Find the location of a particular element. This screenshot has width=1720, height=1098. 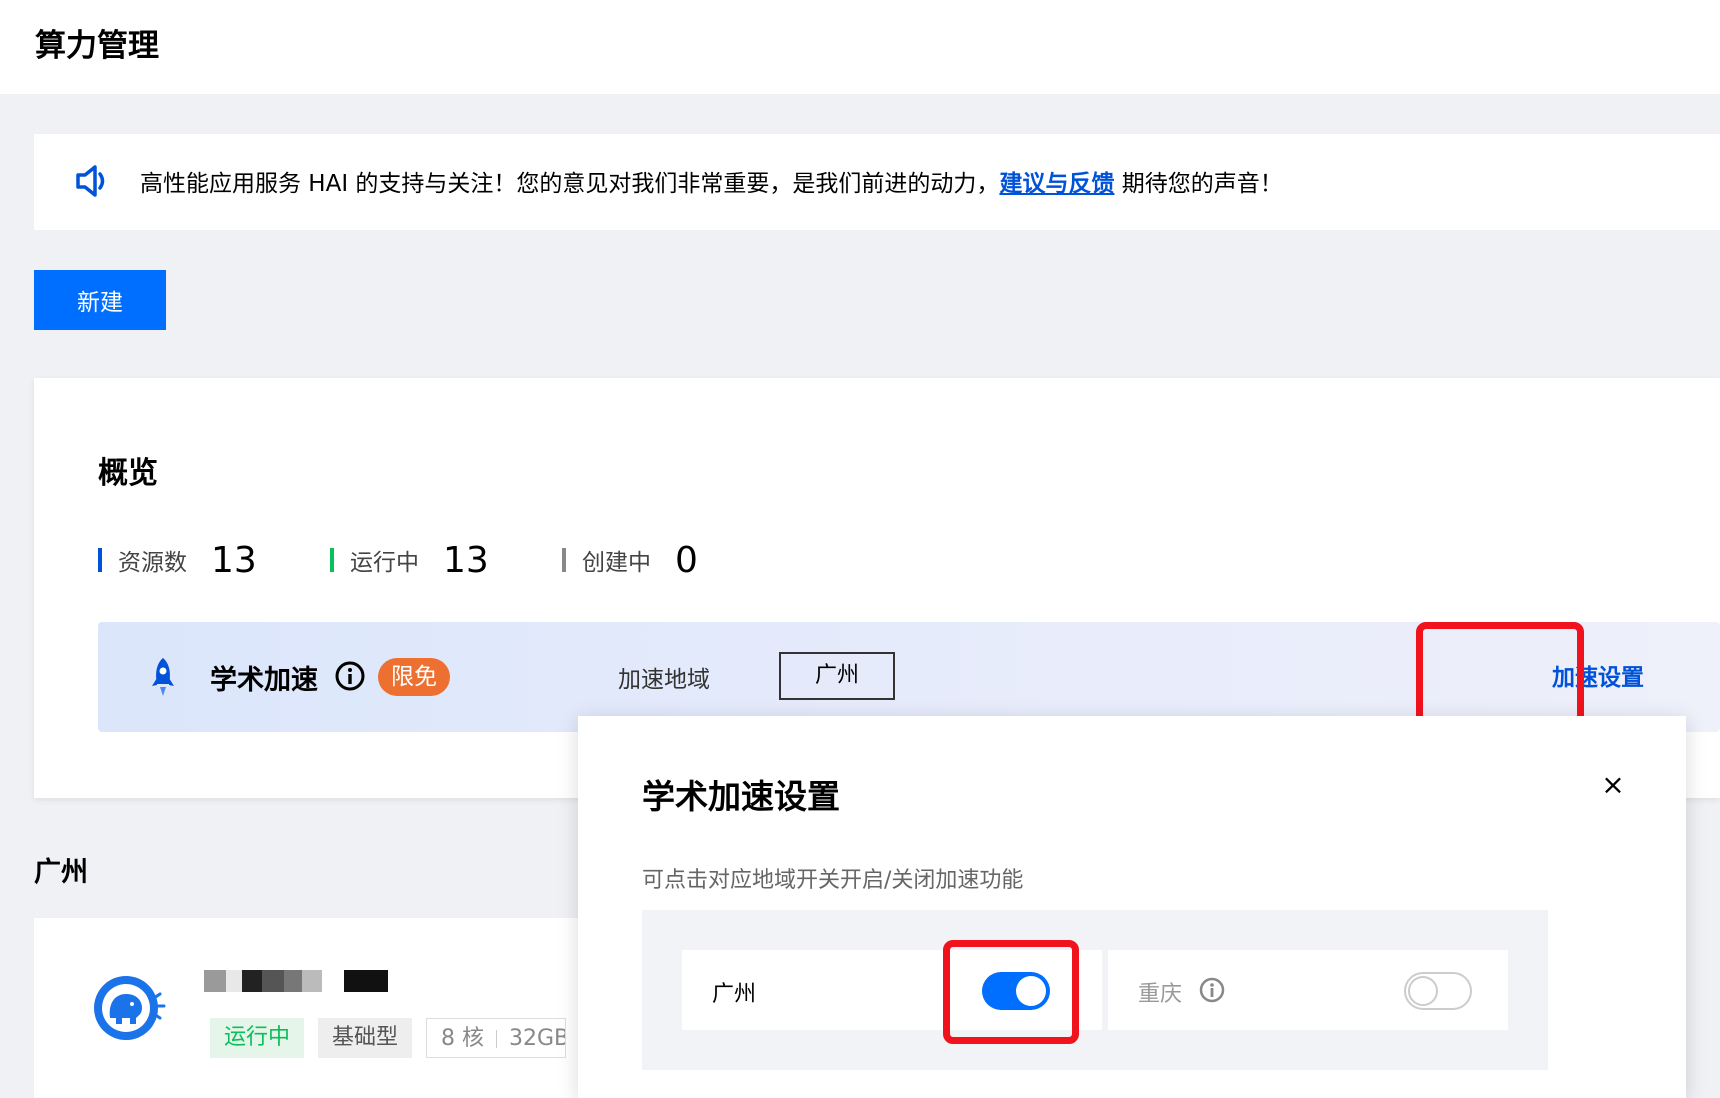

speaker-icon is located at coordinates (91, 183).